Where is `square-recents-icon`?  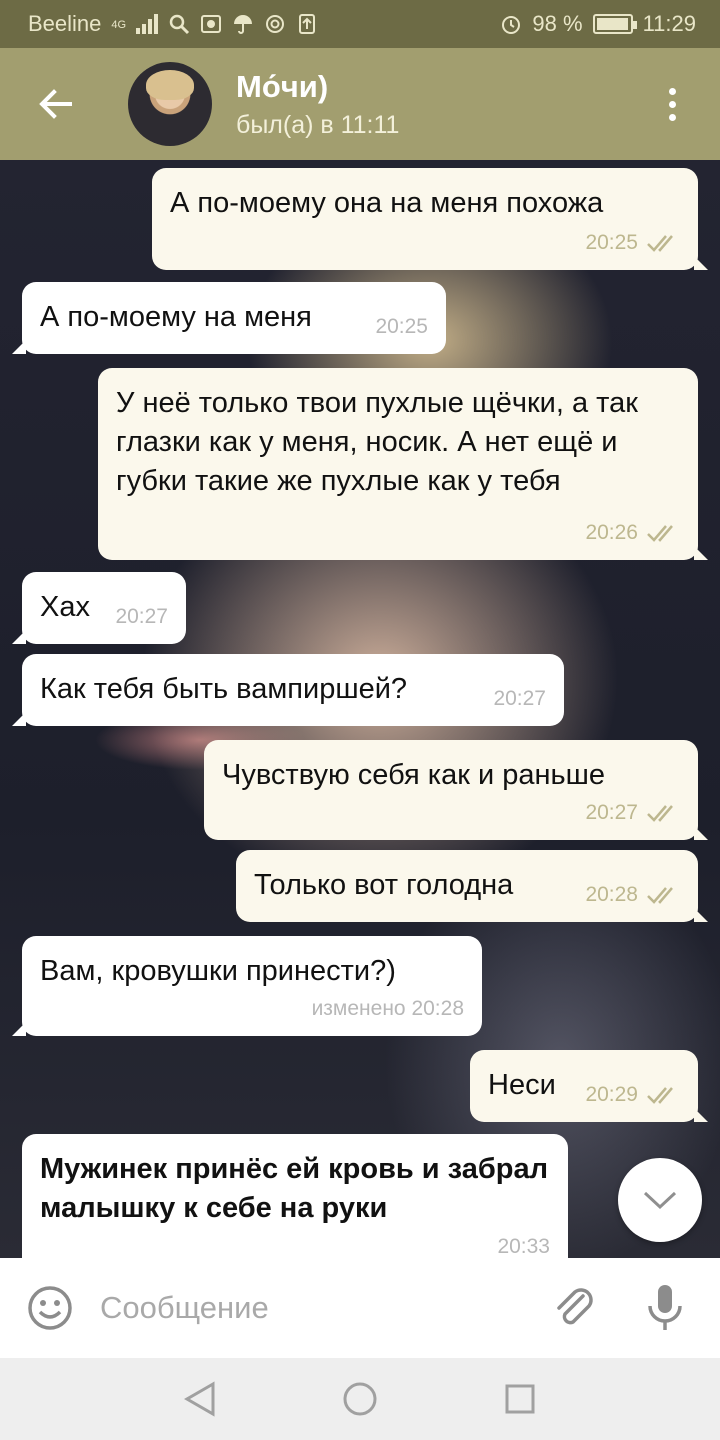
square-recents-icon is located at coordinates (520, 1399).